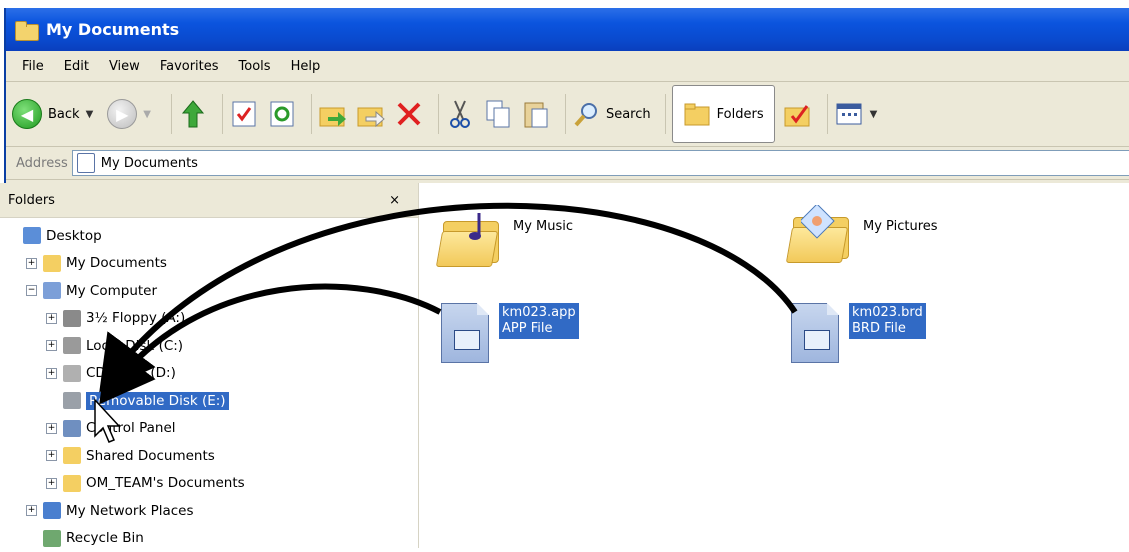  Describe the element at coordinates (255, 66) in the screenshot. I see `menu-tools: Tools` at that location.